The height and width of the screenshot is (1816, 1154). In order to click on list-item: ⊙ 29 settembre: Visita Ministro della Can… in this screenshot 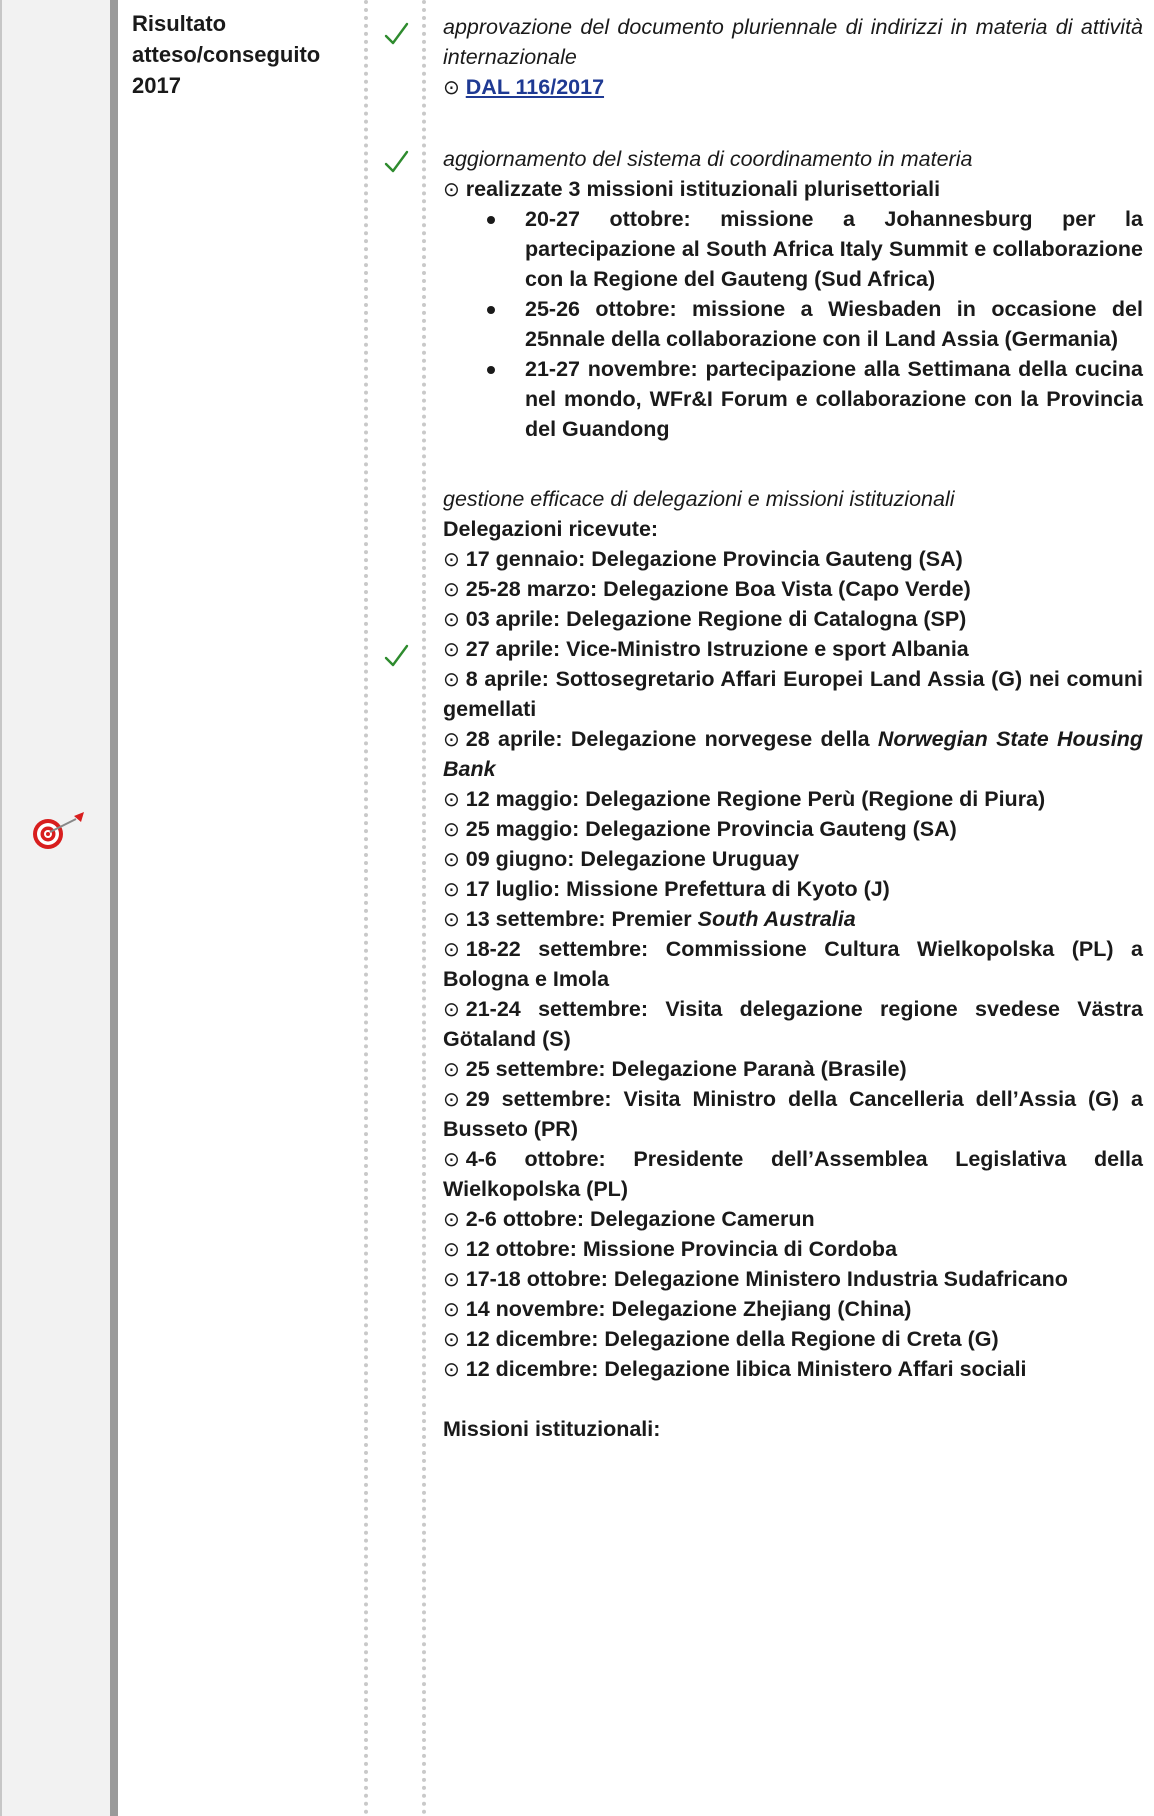, I will do `click(793, 1114)`.